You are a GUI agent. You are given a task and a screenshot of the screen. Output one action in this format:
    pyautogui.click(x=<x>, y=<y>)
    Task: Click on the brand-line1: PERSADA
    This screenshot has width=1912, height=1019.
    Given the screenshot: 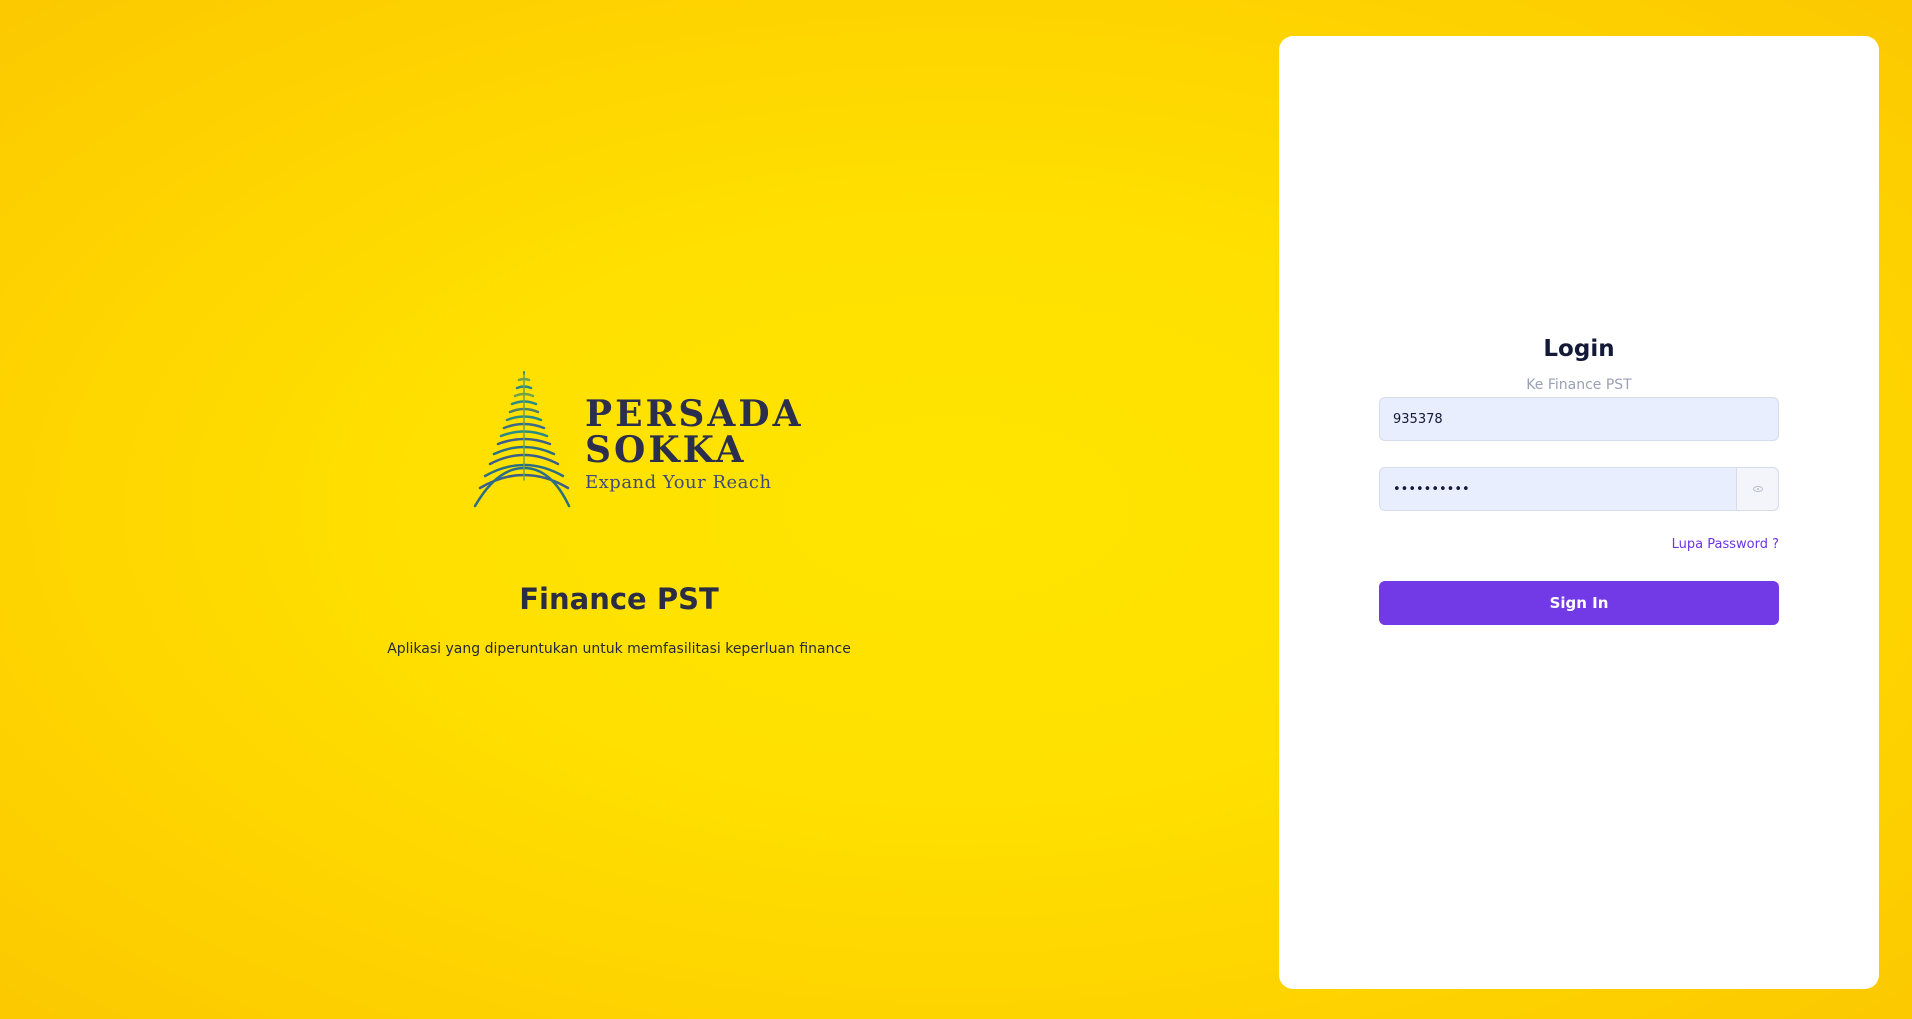 What is the action you would take?
    pyautogui.click(x=694, y=414)
    